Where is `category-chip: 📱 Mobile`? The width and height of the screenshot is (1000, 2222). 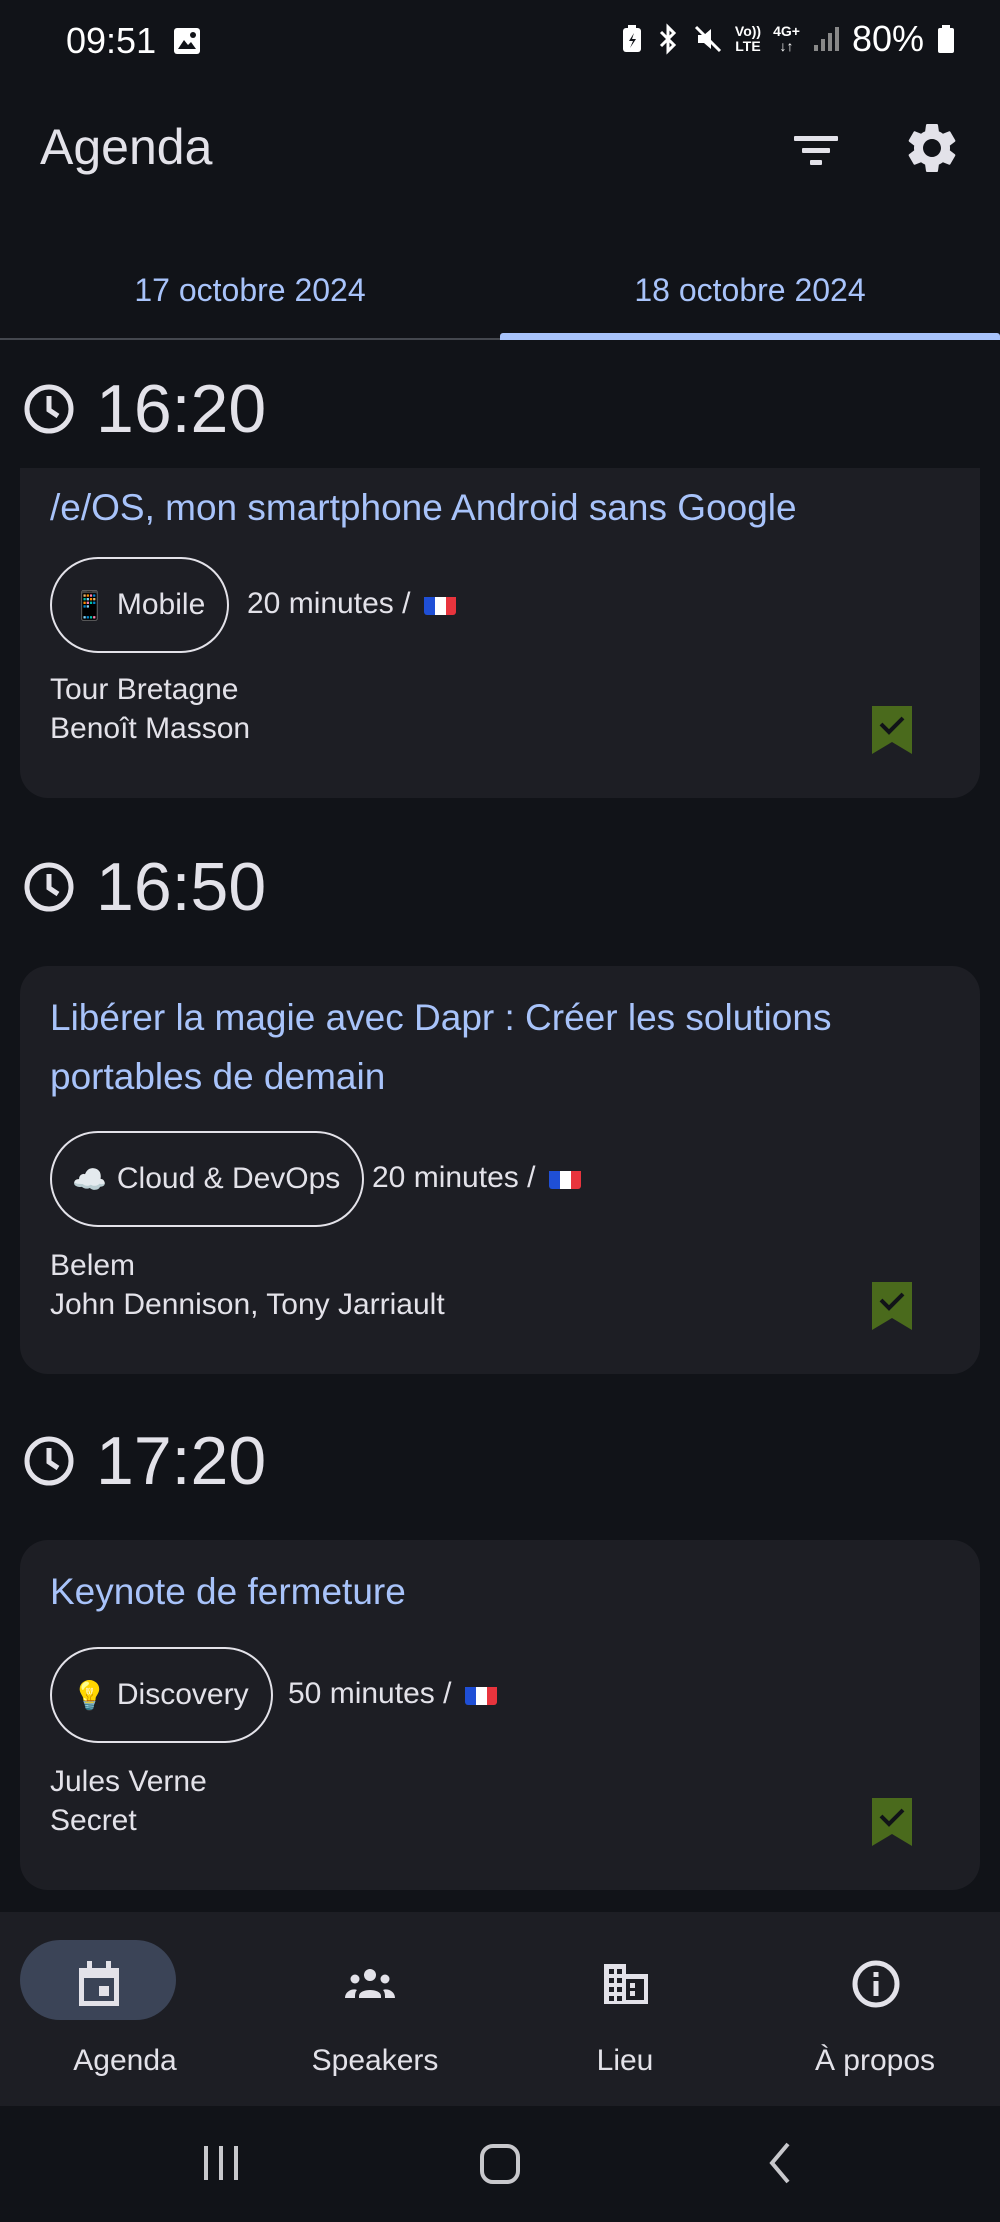
category-chip: 📱 Mobile is located at coordinates (140, 605).